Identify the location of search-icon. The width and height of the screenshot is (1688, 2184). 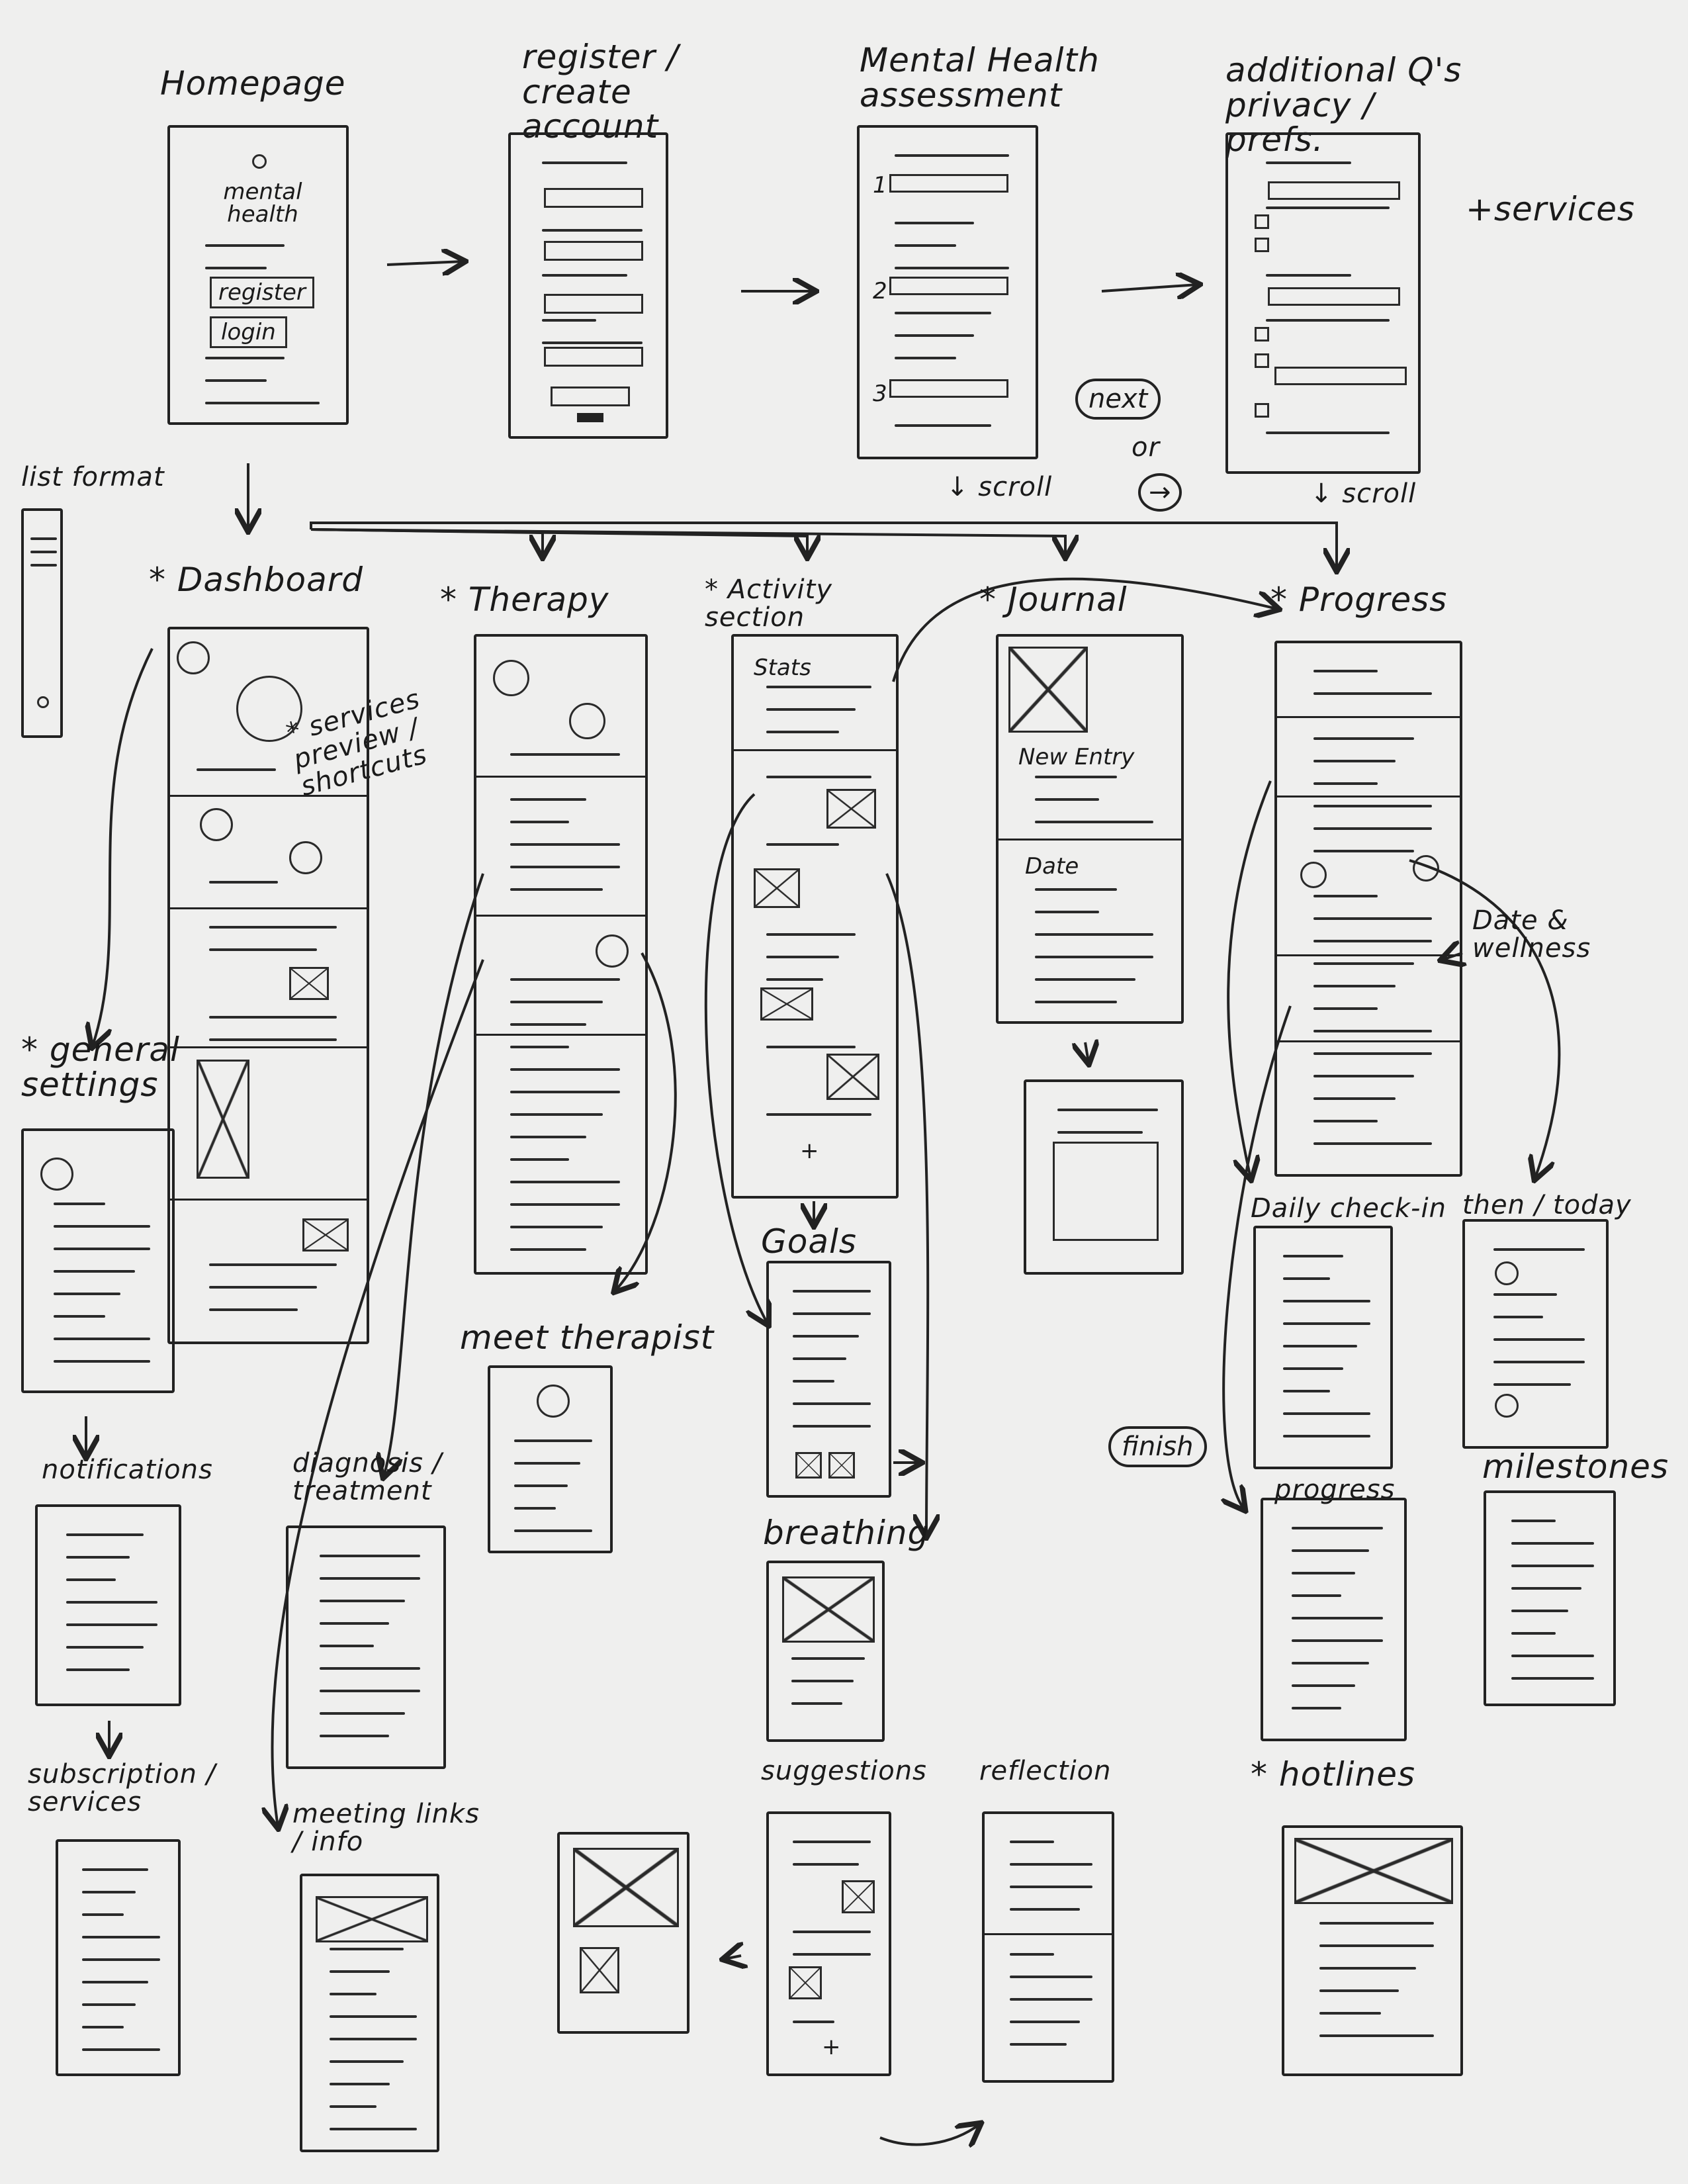
(612, 951).